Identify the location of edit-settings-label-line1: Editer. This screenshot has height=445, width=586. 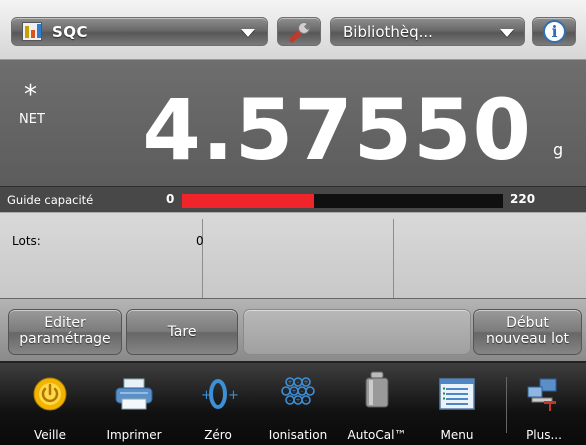
(65, 323).